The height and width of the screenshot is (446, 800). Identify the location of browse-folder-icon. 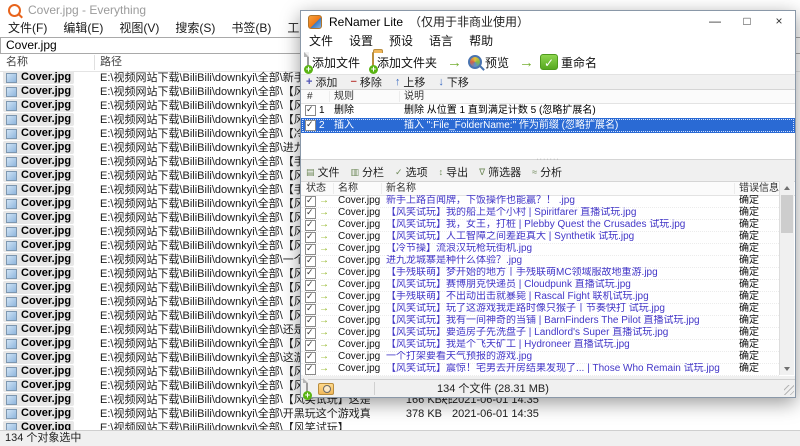
(326, 389).